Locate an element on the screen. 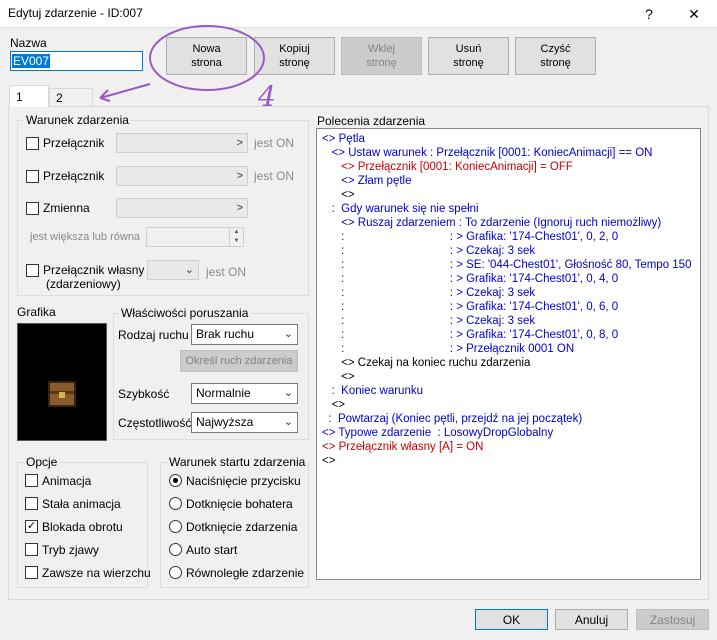  trigger-parallel-radio is located at coordinates (175, 572).